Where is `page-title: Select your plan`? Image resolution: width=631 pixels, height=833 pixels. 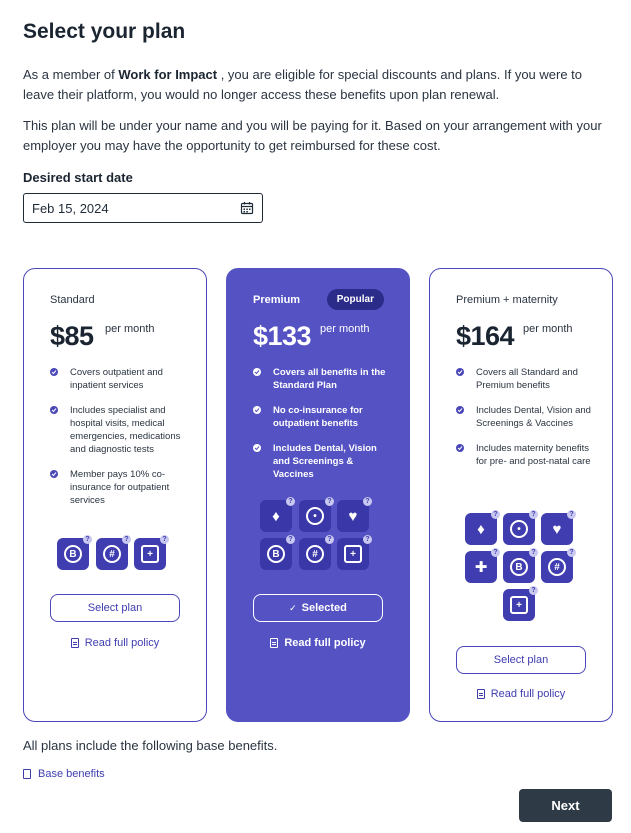 page-title: Select your plan is located at coordinates (104, 31).